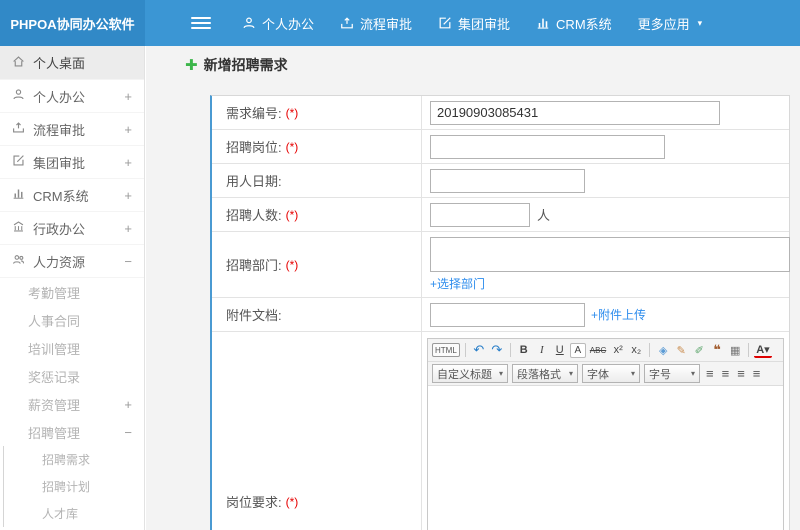  Describe the element at coordinates (672, 373) in the screenshot. I see `font-size-dropdown: 字号 ▾` at that location.